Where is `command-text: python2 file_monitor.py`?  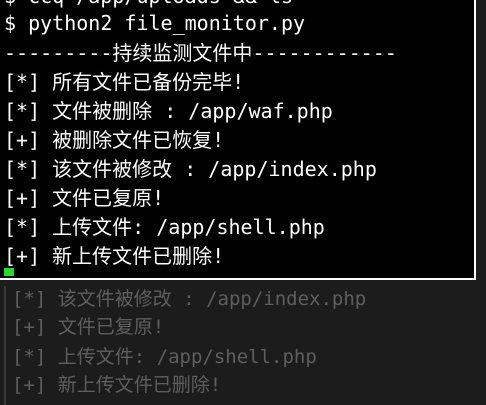
command-text: python2 file_monitor.py is located at coordinates (167, 23).